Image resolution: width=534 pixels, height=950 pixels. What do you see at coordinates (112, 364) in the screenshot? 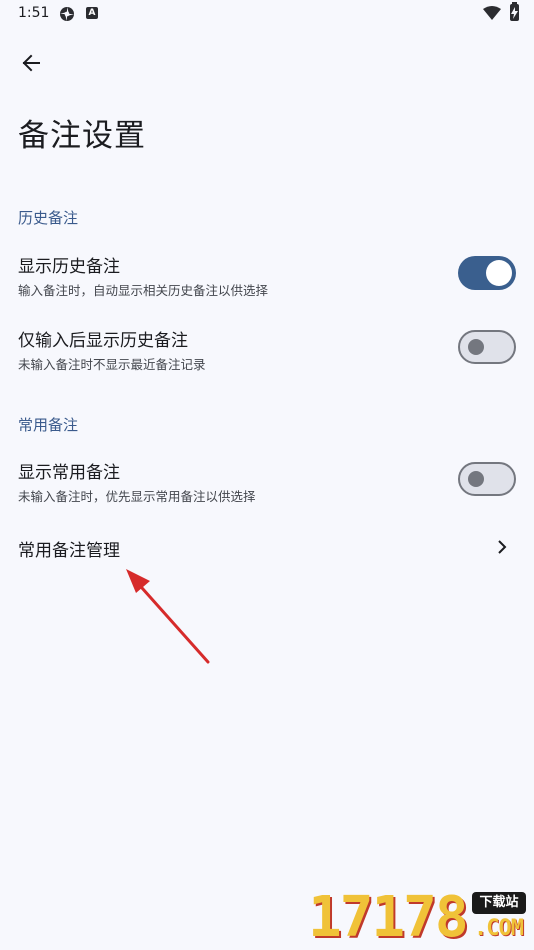
I see `setting-subtitle: 未输入备注时不显示最近备注记录` at bounding box center [112, 364].